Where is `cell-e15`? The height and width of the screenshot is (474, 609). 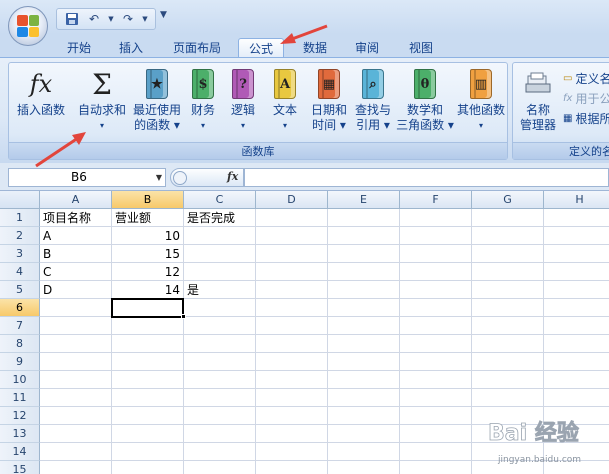 cell-e15 is located at coordinates (364, 467).